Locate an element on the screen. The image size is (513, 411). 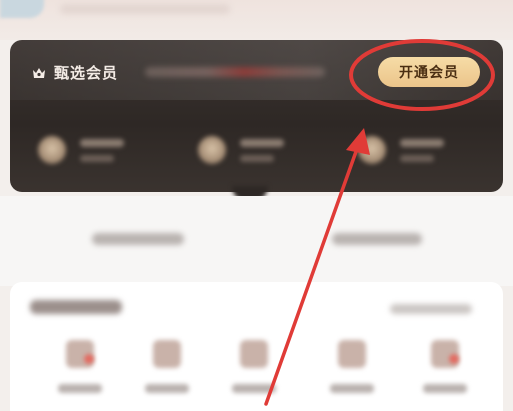
blurred-header-text is located at coordinates (145, 9).